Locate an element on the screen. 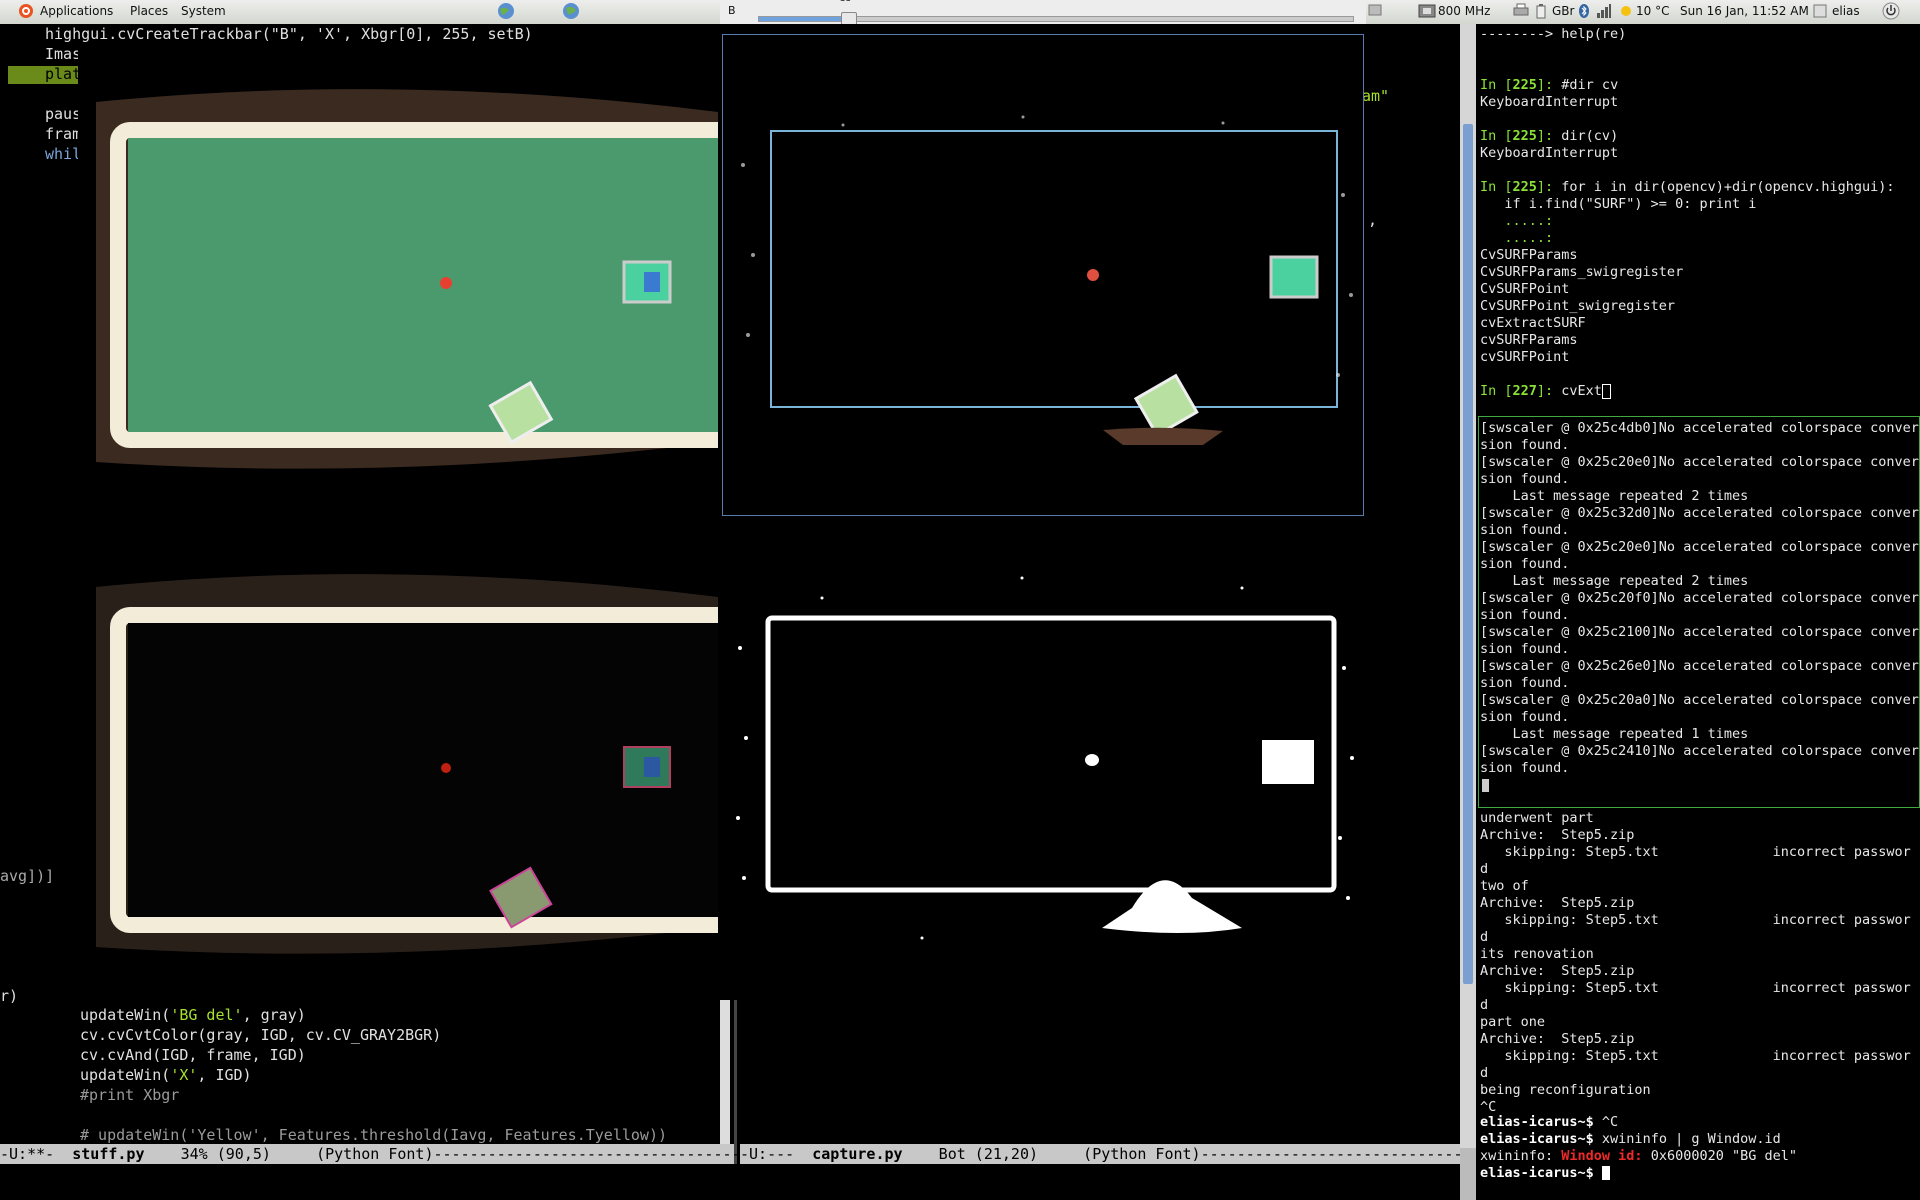  code-line: Imas is located at coordinates (63, 54).